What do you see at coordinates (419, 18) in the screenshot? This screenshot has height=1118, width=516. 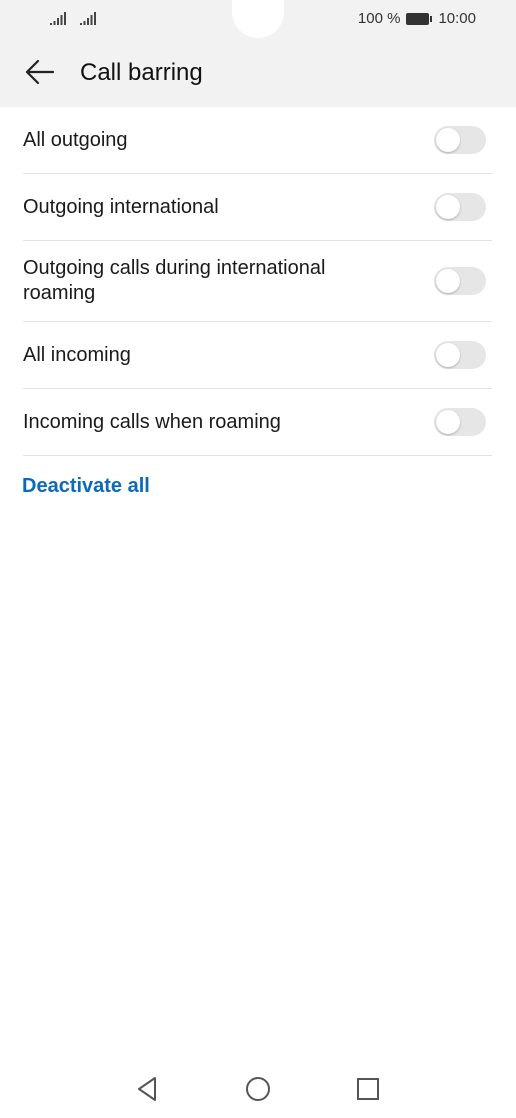 I see `battery-icon` at bounding box center [419, 18].